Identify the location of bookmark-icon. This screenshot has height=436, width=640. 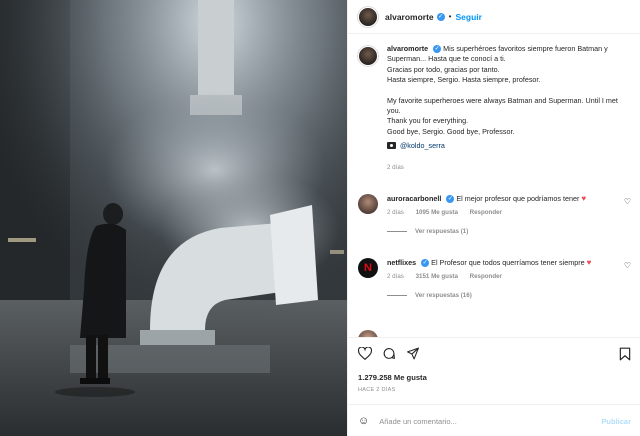
(625, 356).